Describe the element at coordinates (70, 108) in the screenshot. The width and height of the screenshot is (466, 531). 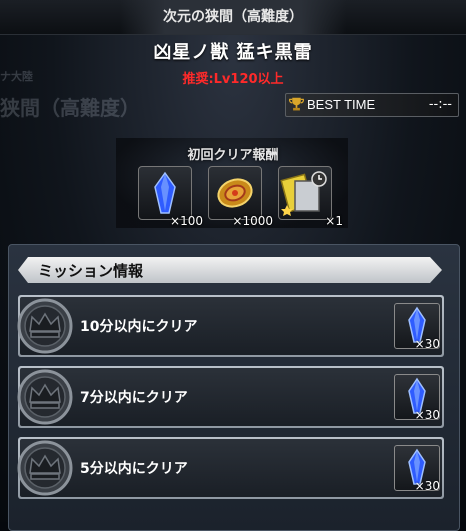
I see `background-ghost-text: 狭間（高難度）` at that location.